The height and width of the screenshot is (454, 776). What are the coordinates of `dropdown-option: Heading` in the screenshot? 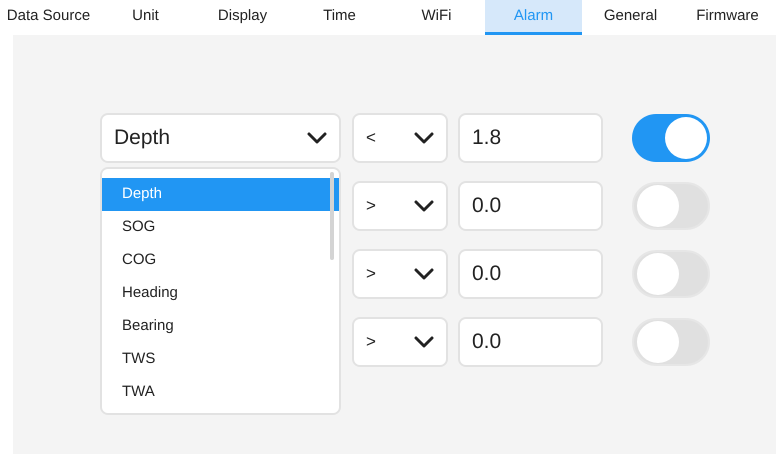 It's located at (220, 293).